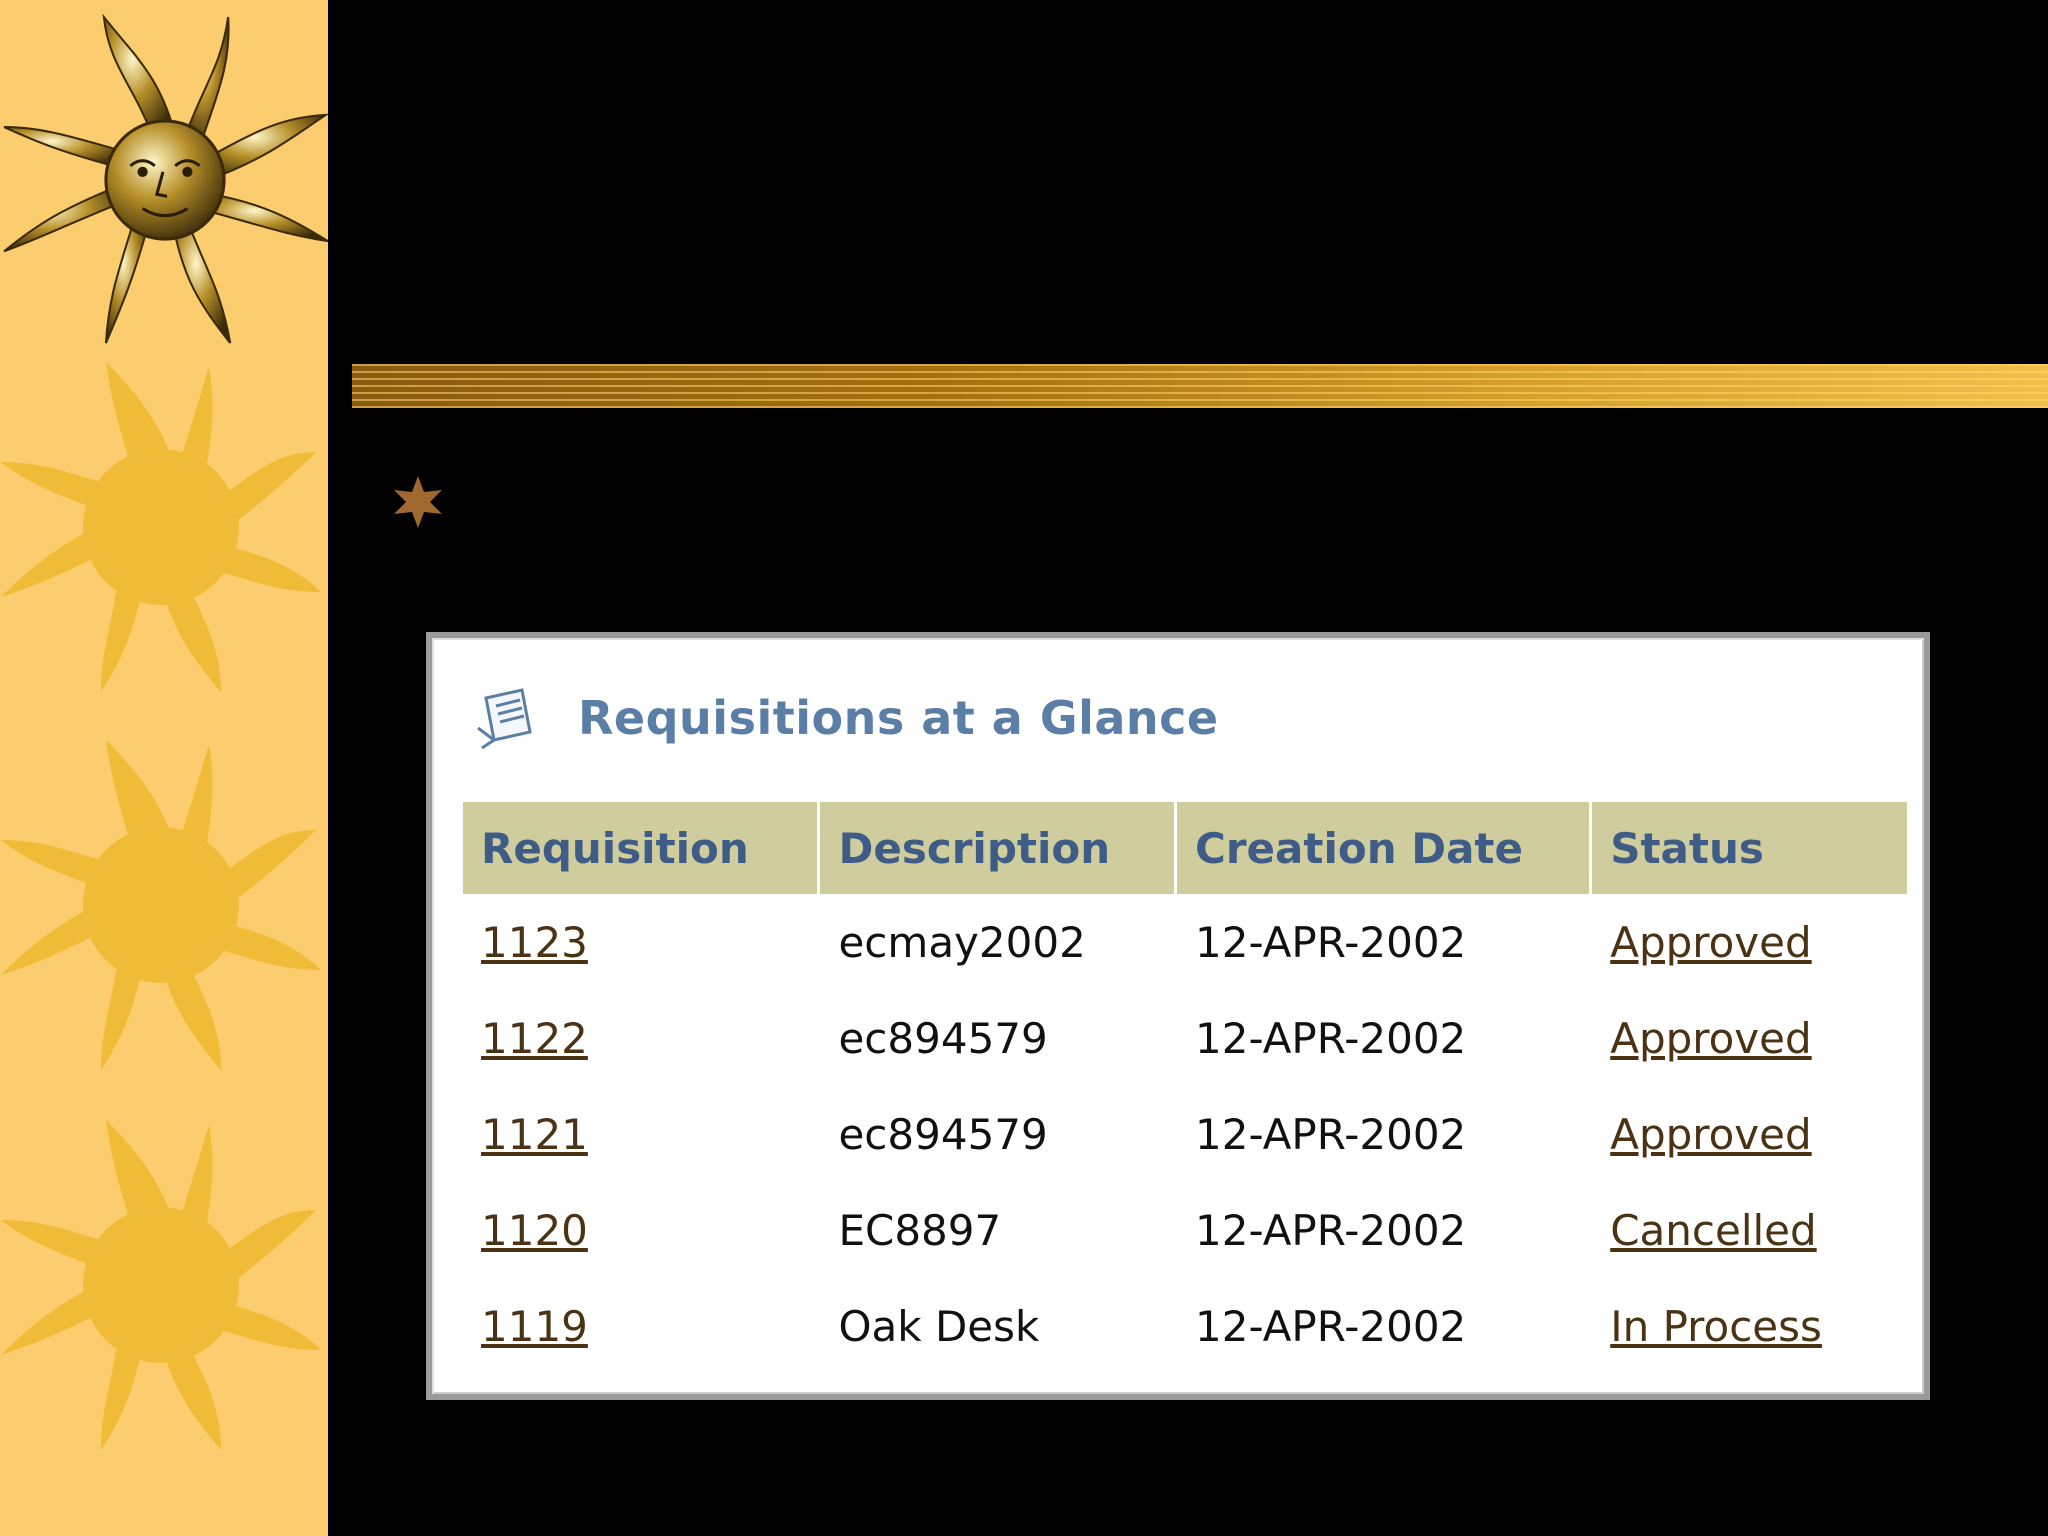 This screenshot has height=1536, width=2048. I want to click on star-bullet-icon, so click(418, 502).